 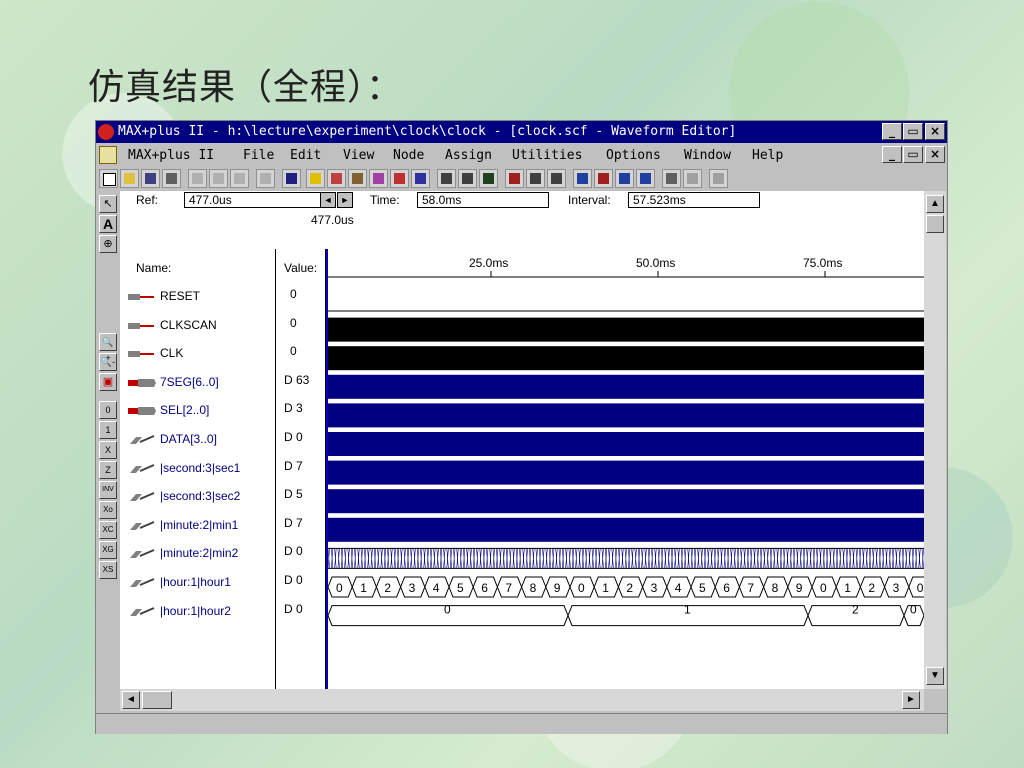 What do you see at coordinates (265, 178) in the screenshot?
I see `undo-icon` at bounding box center [265, 178].